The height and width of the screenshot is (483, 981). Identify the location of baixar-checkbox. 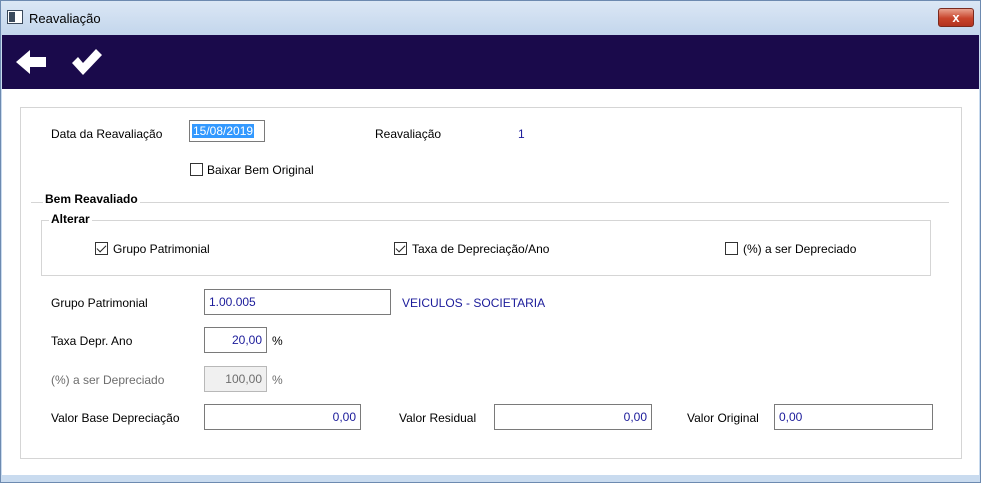
(196, 169).